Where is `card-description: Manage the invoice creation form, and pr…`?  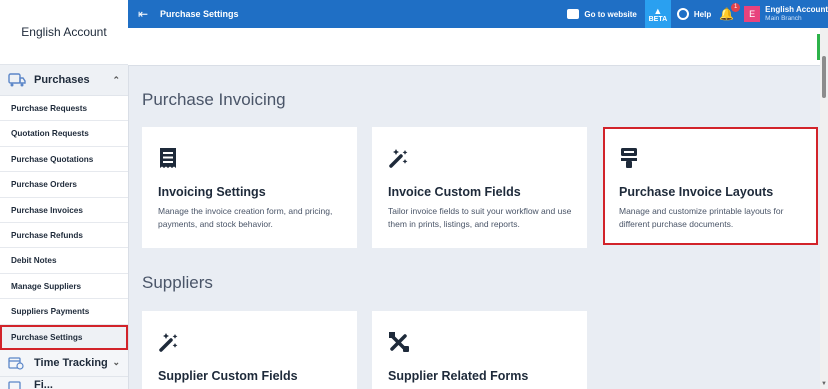 card-description: Manage the invoice creation form, and pr… is located at coordinates (245, 217).